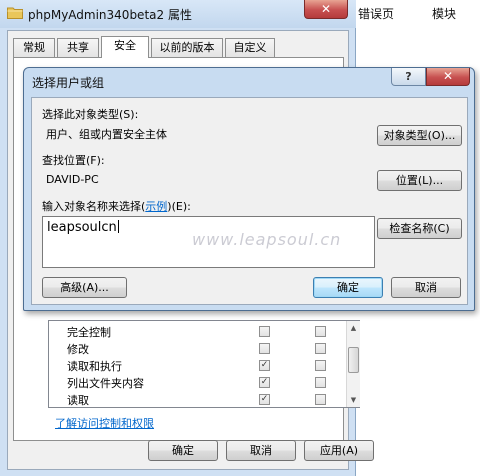 Image resolution: width=480 pixels, height=476 pixels. Describe the element at coordinates (118, 226) in the screenshot. I see `text-caret` at that location.